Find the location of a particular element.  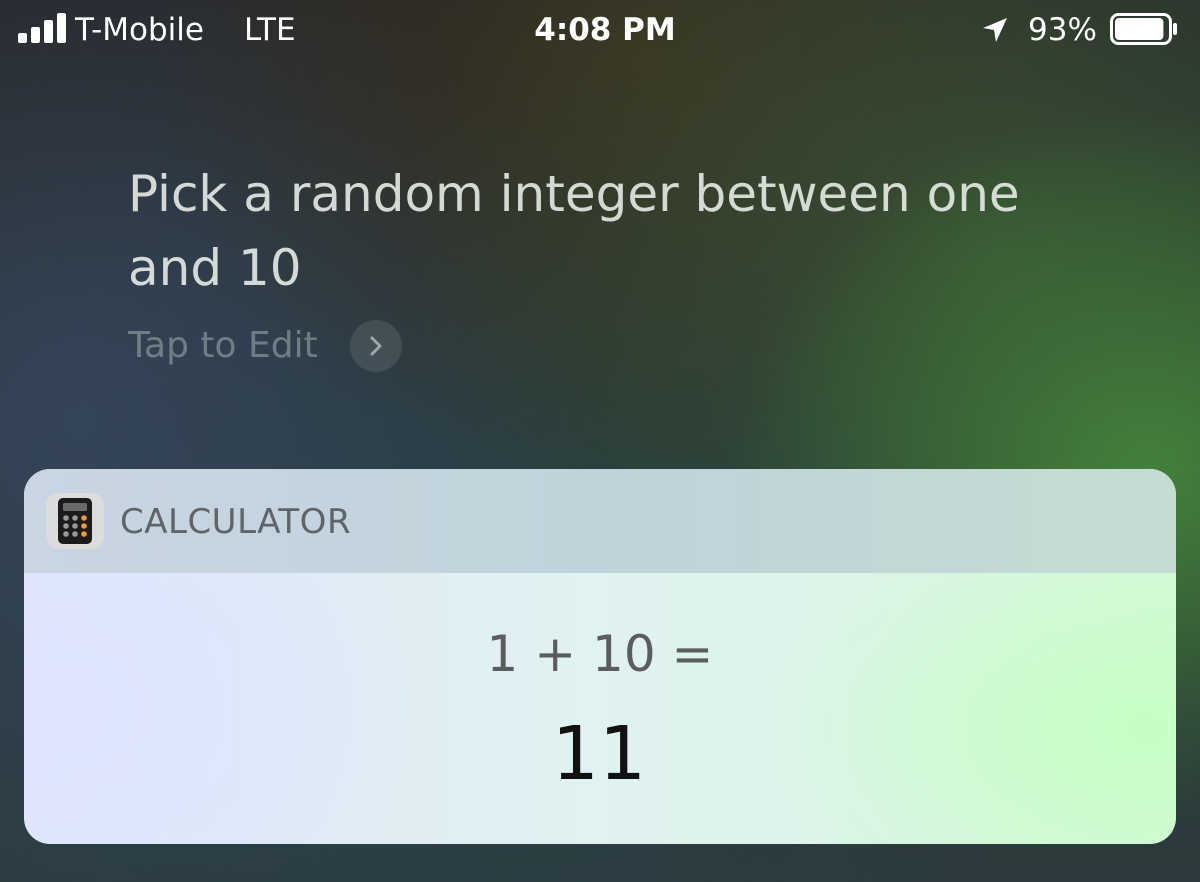

calculator-icon is located at coordinates (75, 521).